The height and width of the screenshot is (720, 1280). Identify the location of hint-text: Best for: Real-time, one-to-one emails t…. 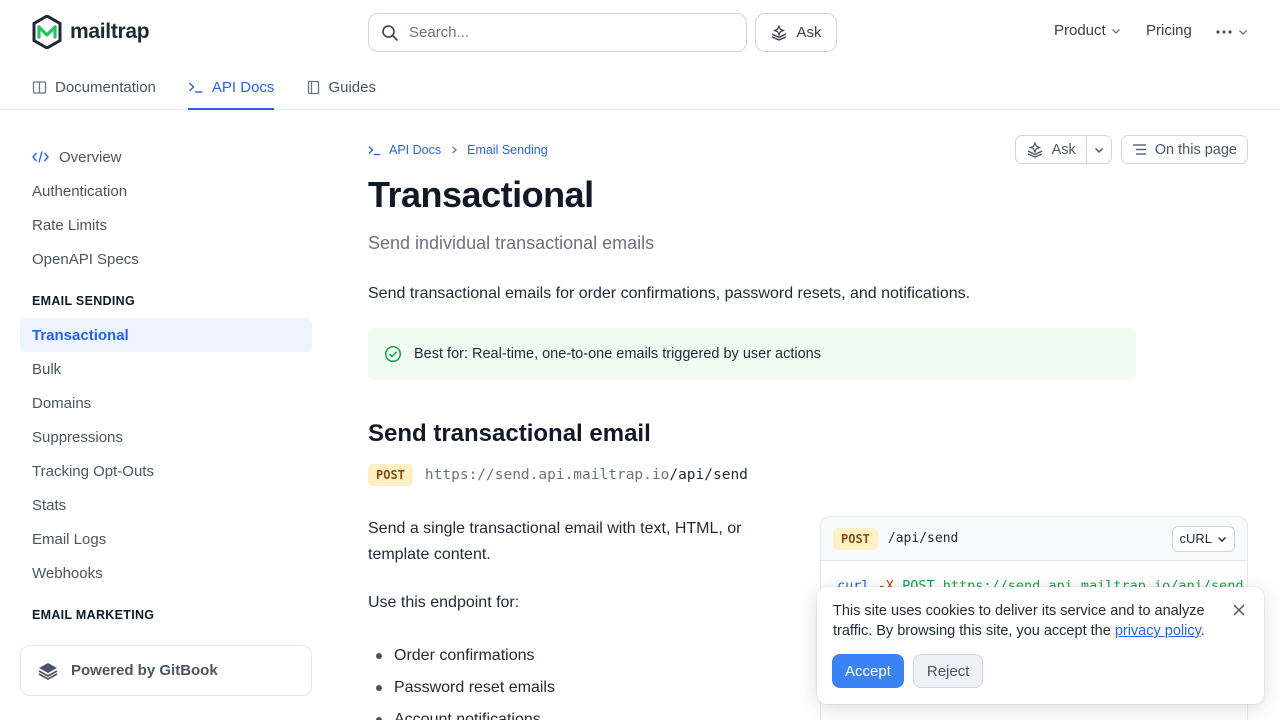
(617, 354).